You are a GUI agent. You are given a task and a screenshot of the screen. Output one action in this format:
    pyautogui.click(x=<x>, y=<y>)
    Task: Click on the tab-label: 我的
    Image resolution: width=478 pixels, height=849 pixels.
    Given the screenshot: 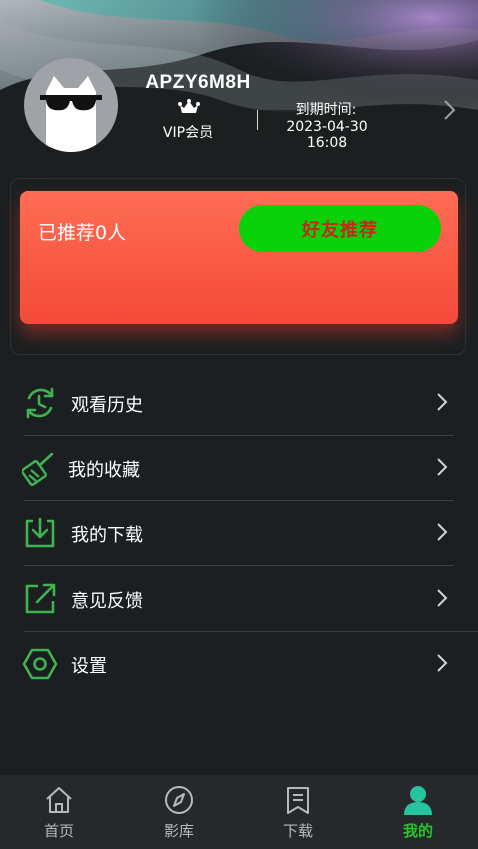 What is the action you would take?
    pyautogui.click(x=417, y=831)
    